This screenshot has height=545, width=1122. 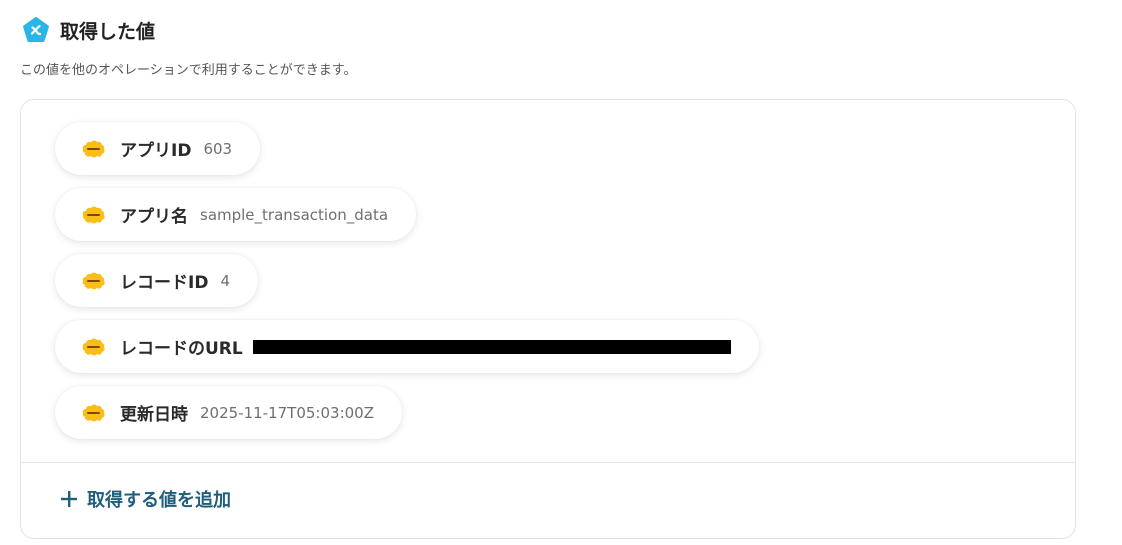 I want to click on yoom-pentagon-icon, so click(x=36, y=30).